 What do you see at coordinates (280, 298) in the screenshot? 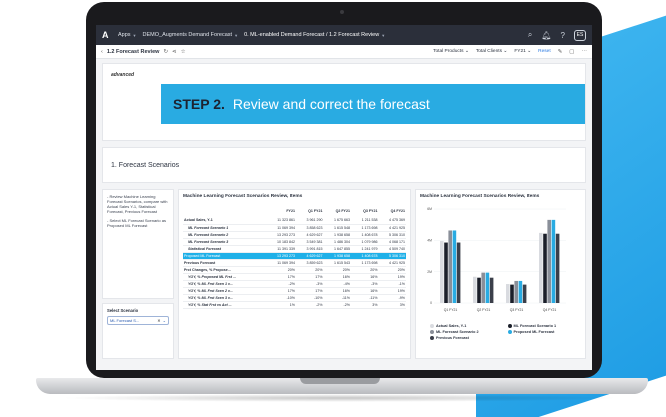
I see `table-cell: -10%` at bounding box center [280, 298].